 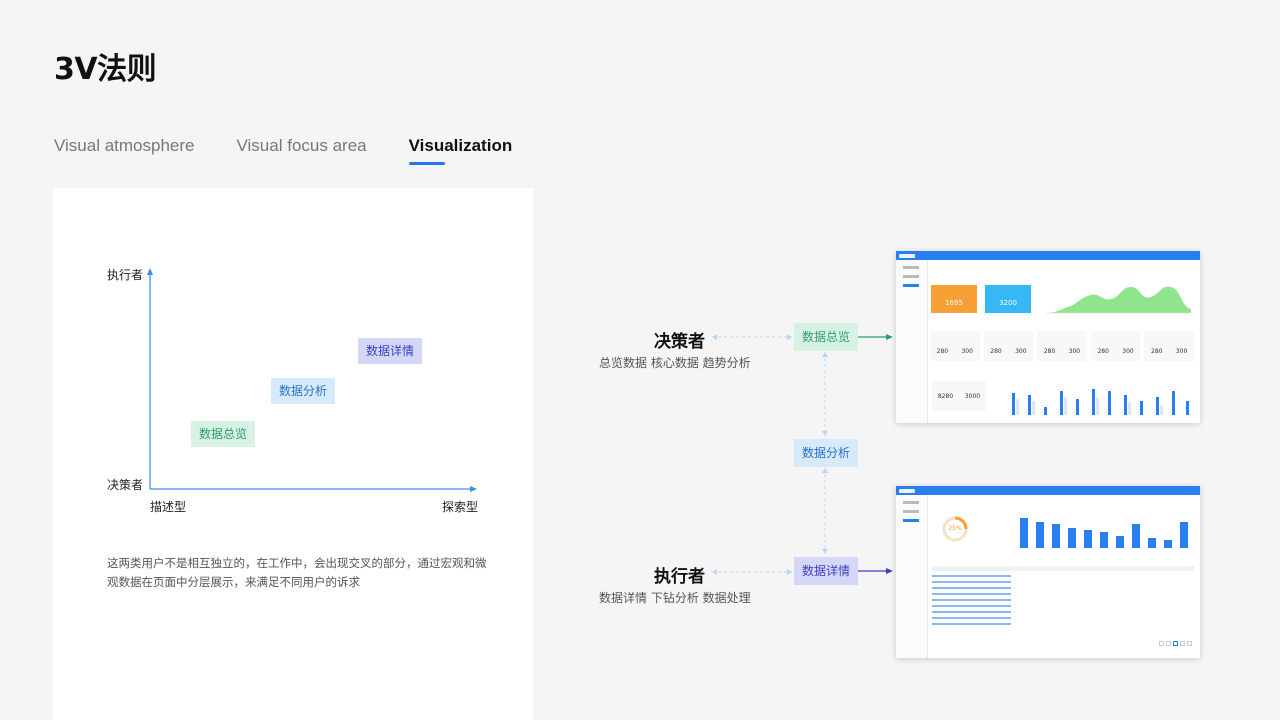 What do you see at coordinates (1008, 299) in the screenshot?
I see `kpi-card-cyan: 3200` at bounding box center [1008, 299].